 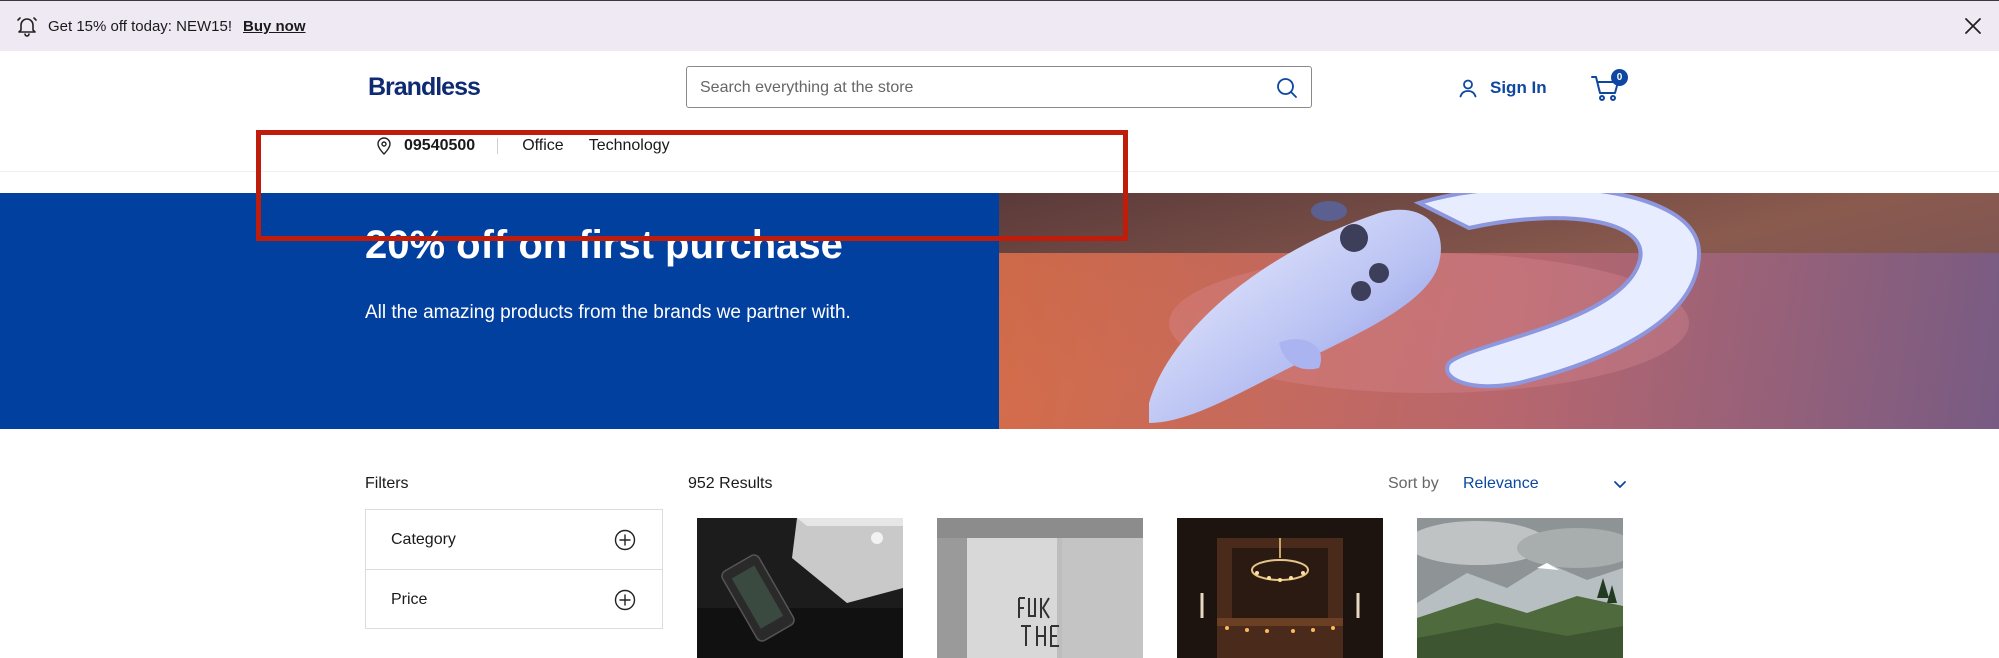 I want to click on buy-now-link: Buy now, so click(x=274, y=26).